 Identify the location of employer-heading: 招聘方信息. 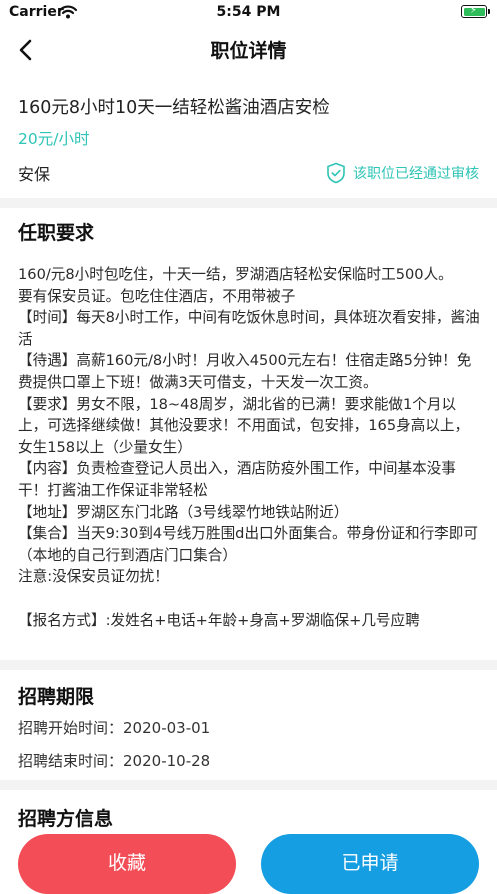
(66, 819).